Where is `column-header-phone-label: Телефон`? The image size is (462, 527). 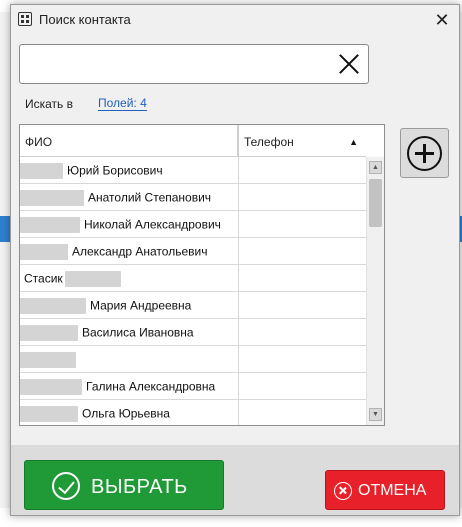
column-header-phone-label: Телефон is located at coordinates (269, 142).